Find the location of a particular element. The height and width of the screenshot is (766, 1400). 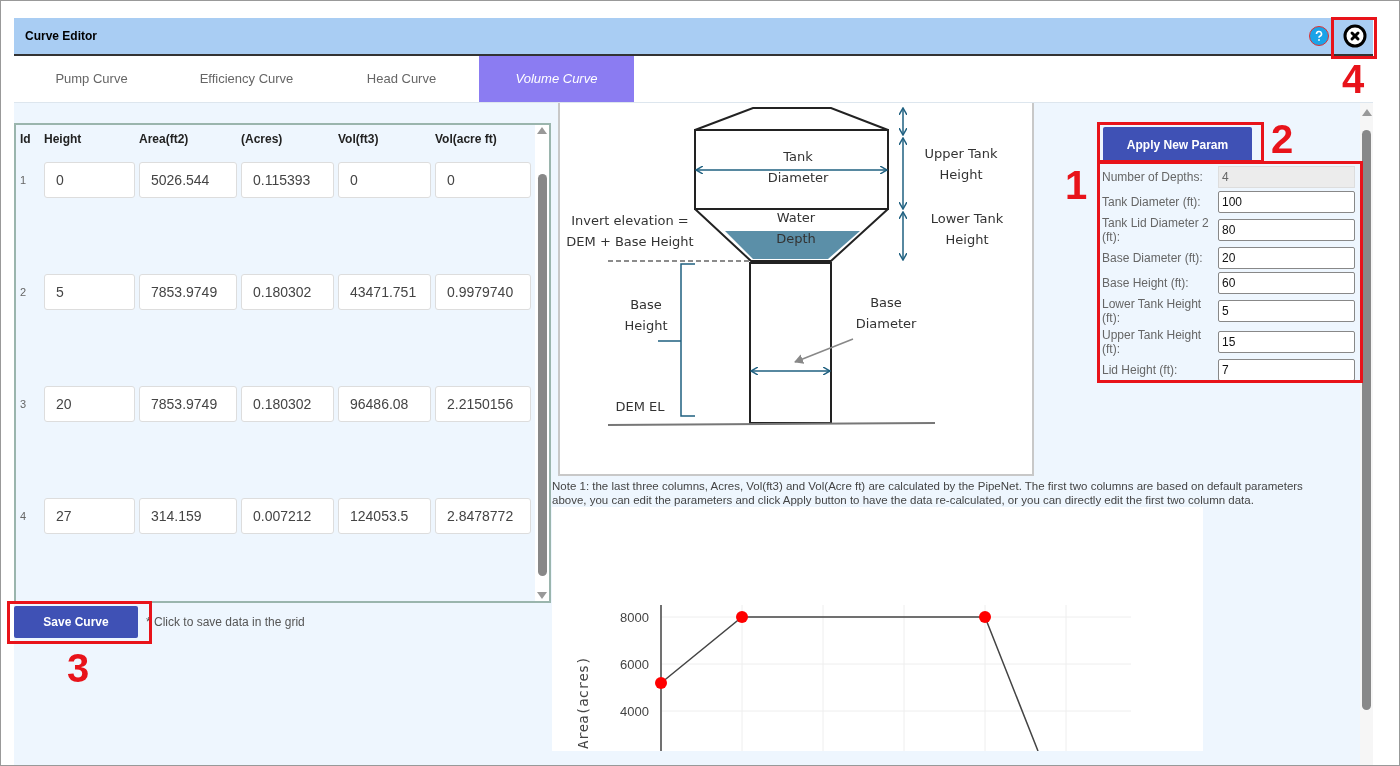

cell-input: 43471.751 is located at coordinates (384, 292).